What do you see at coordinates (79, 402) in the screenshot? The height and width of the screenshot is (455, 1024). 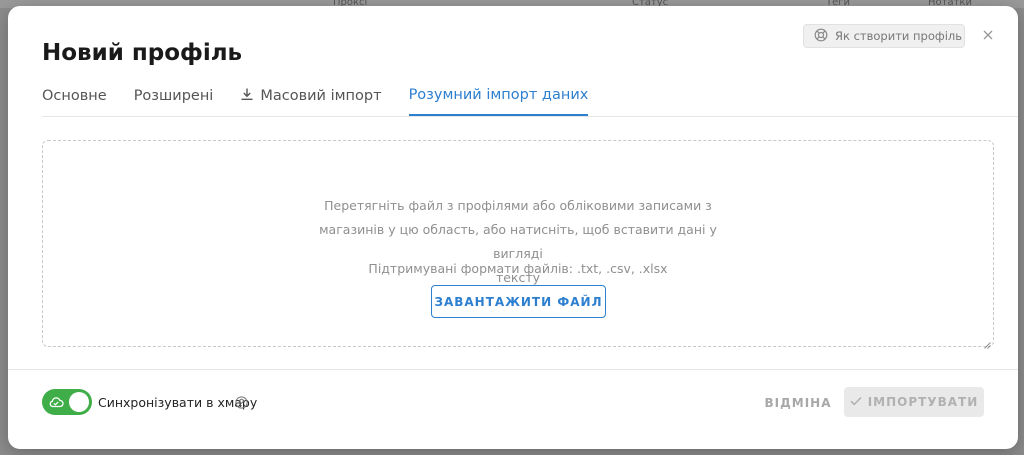 I see `toggle-knob` at bounding box center [79, 402].